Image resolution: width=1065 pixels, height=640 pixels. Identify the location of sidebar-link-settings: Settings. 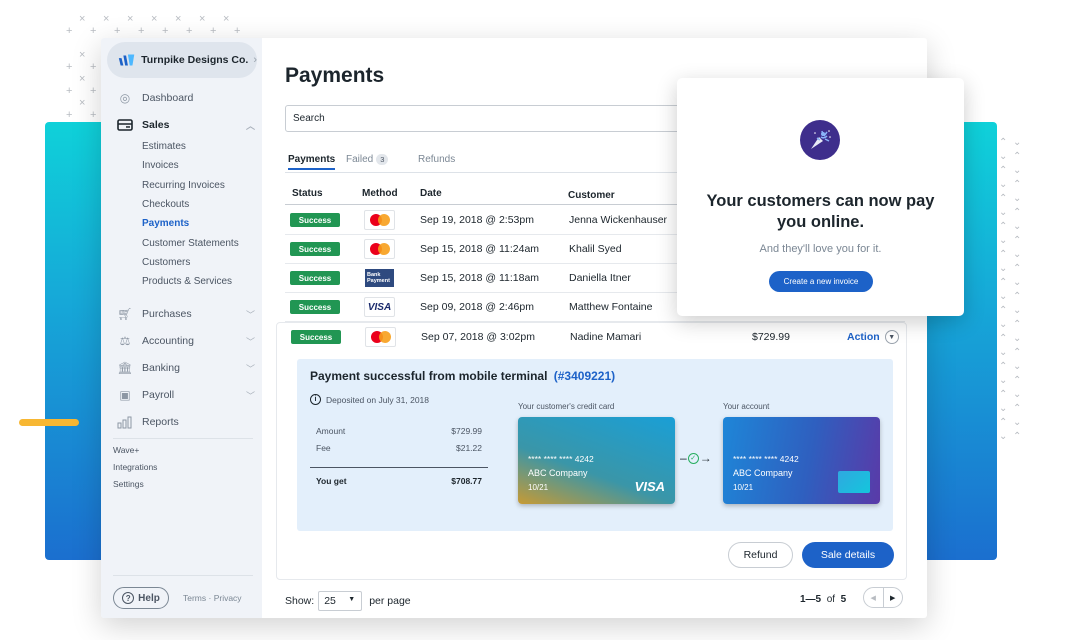
(128, 484).